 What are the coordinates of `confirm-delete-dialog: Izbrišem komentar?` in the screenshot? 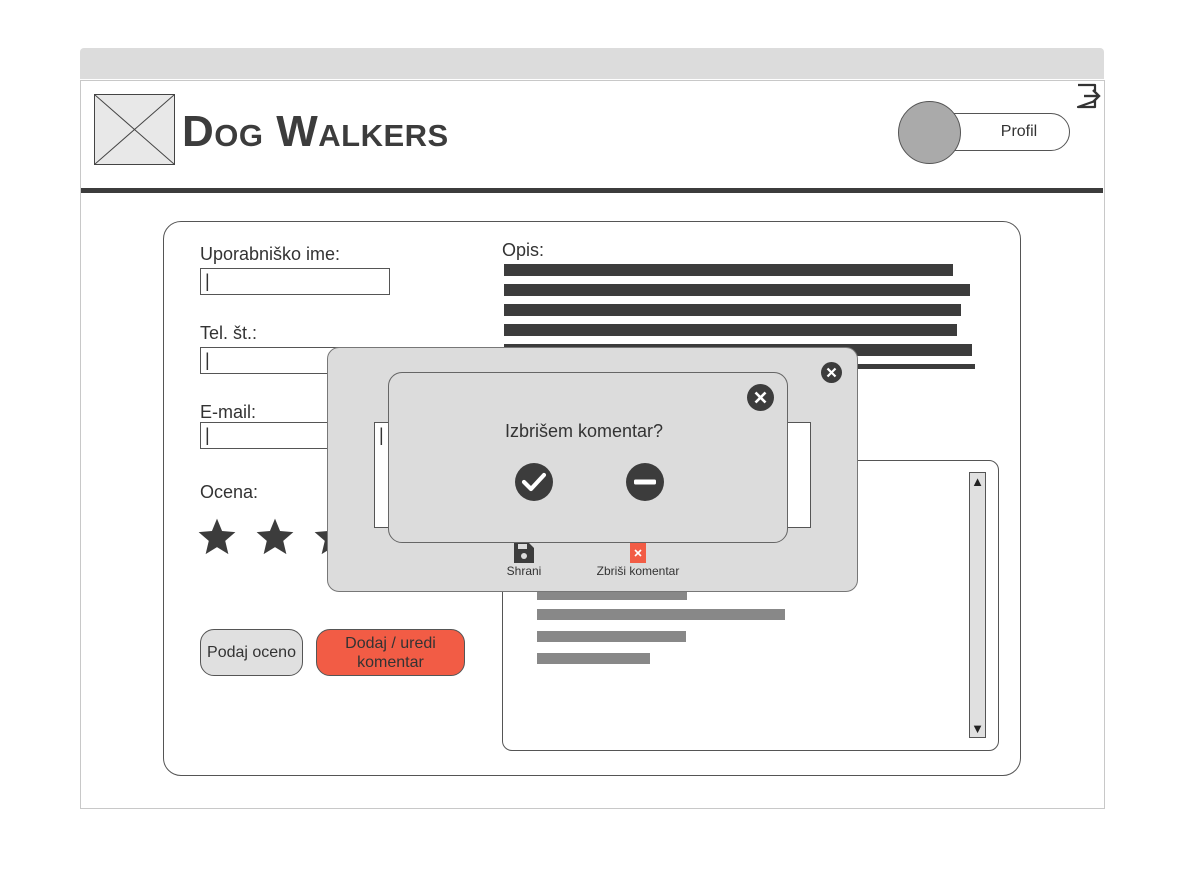 It's located at (588, 457).